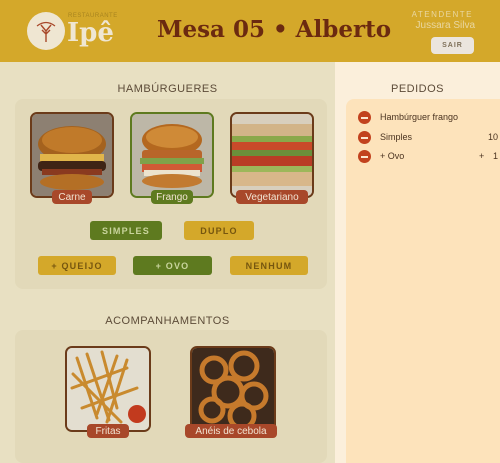  What do you see at coordinates (428, 157) in the screenshot?
I see `order-row: + Ovo + 1` at bounding box center [428, 157].